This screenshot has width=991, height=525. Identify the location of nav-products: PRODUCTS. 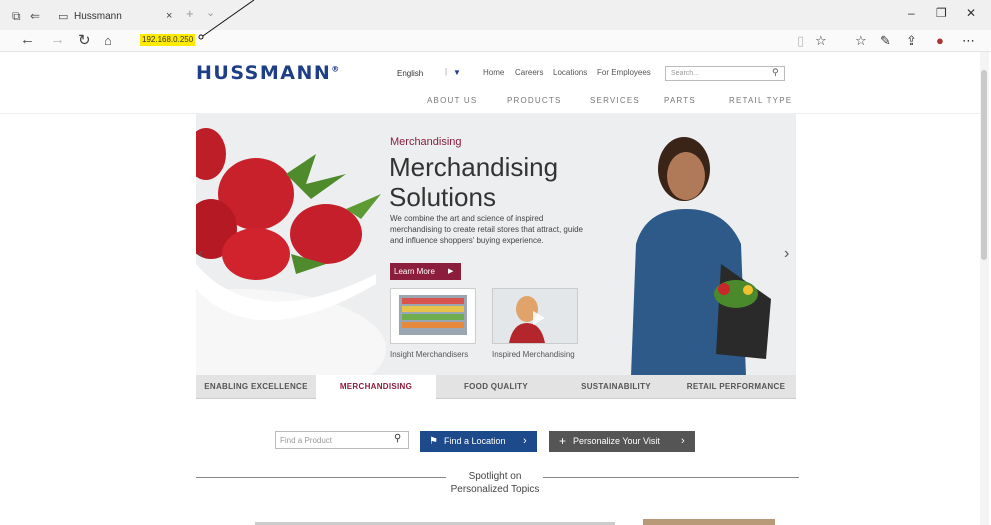
(534, 100).